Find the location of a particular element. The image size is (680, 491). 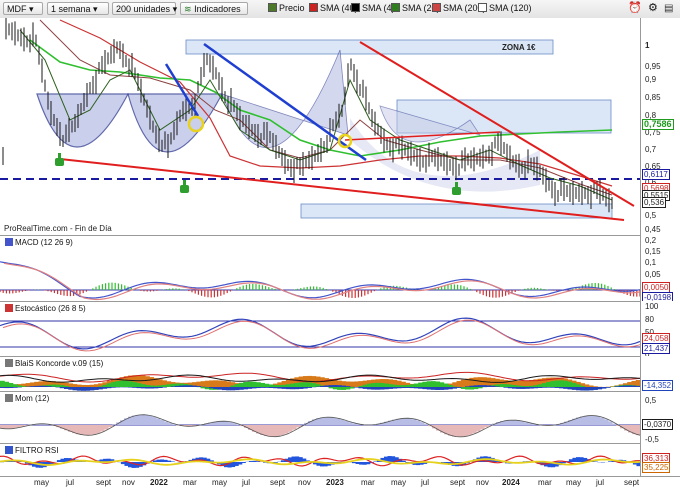

macd-axis: 0,20,150,10,050-0,050,0050-0,0198 is located at coordinates (660, 268).